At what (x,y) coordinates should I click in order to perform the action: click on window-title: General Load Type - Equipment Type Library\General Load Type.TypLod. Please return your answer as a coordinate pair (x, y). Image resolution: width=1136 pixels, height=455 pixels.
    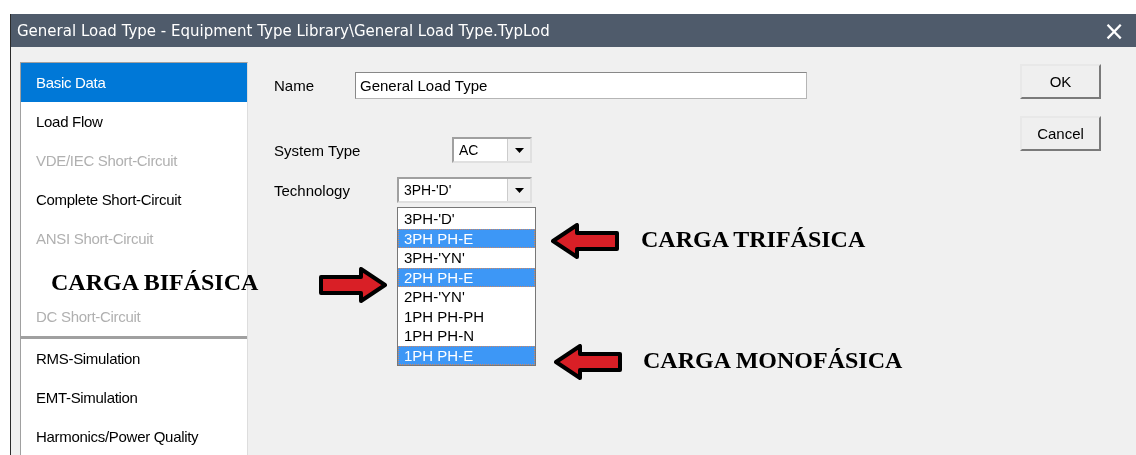
    Looking at the image, I should click on (283, 30).